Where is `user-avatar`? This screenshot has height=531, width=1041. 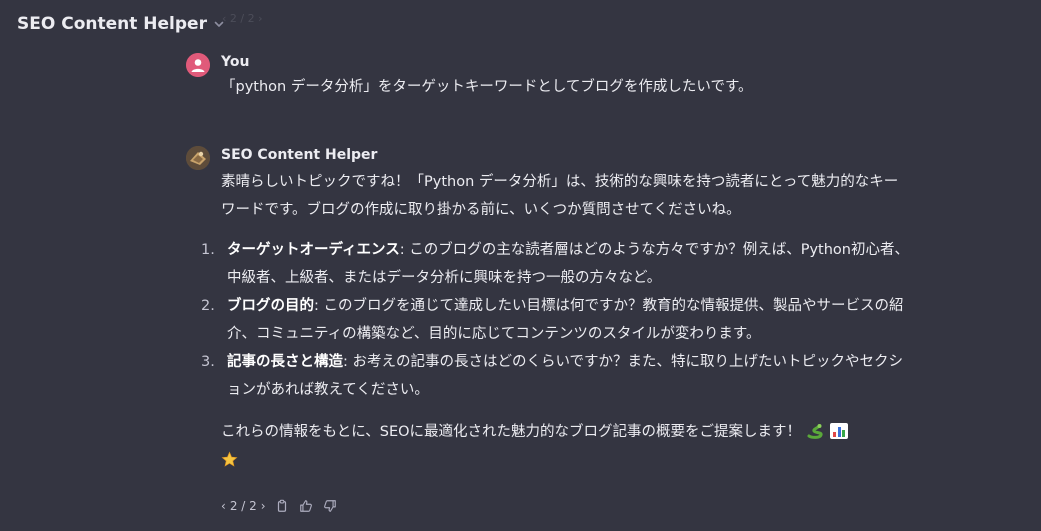 user-avatar is located at coordinates (198, 65).